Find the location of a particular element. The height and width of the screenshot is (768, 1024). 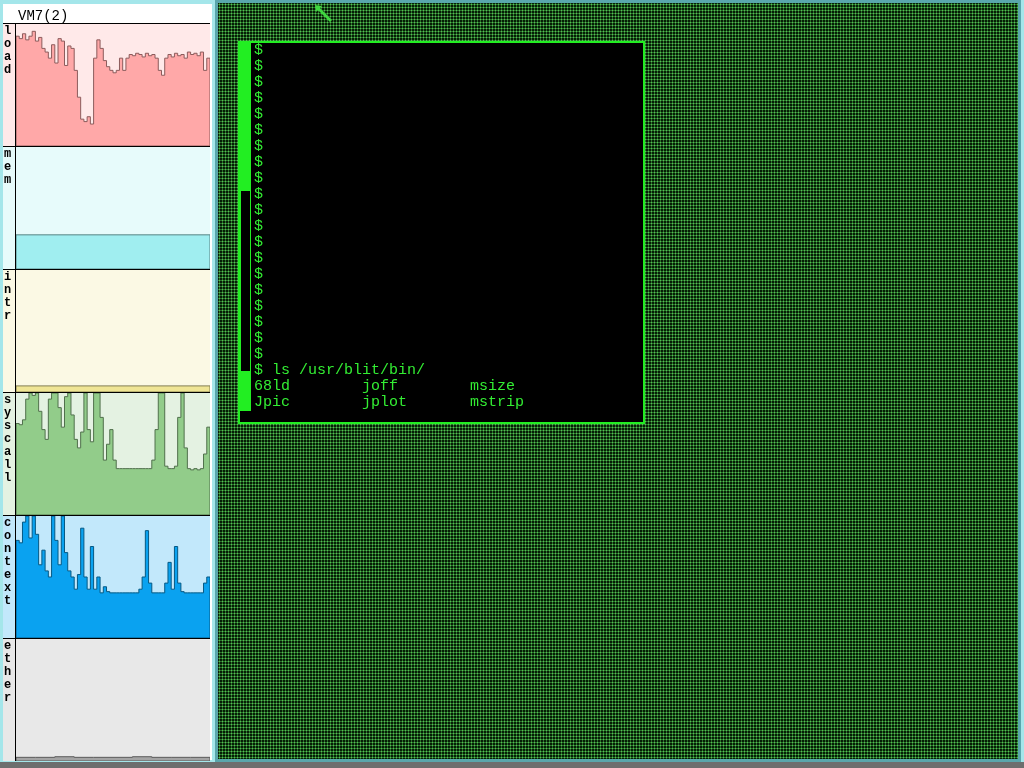

file-name: mstrip is located at coordinates (497, 403).